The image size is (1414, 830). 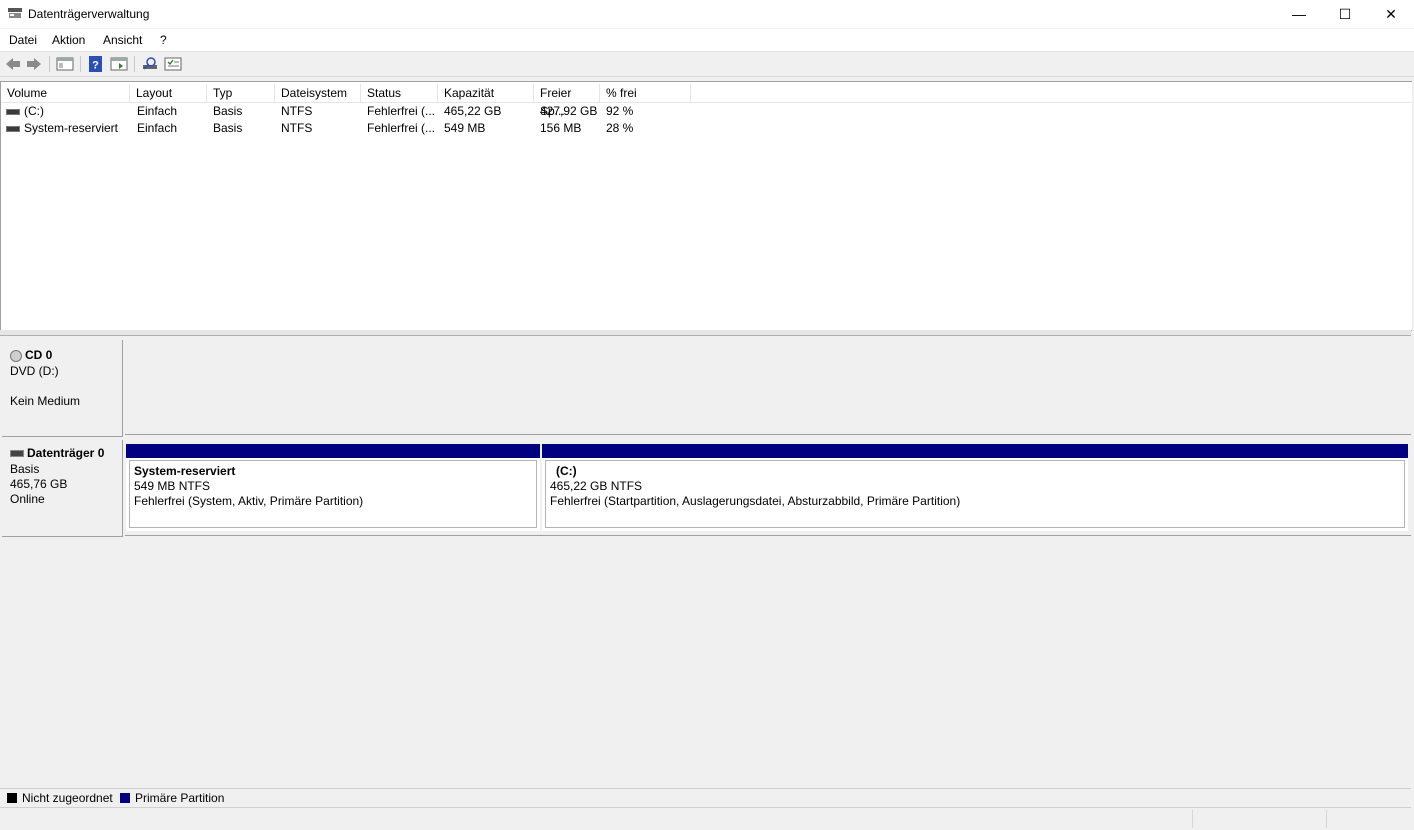 What do you see at coordinates (168, 93) in the screenshot?
I see `column-header-layout: Layout` at bounding box center [168, 93].